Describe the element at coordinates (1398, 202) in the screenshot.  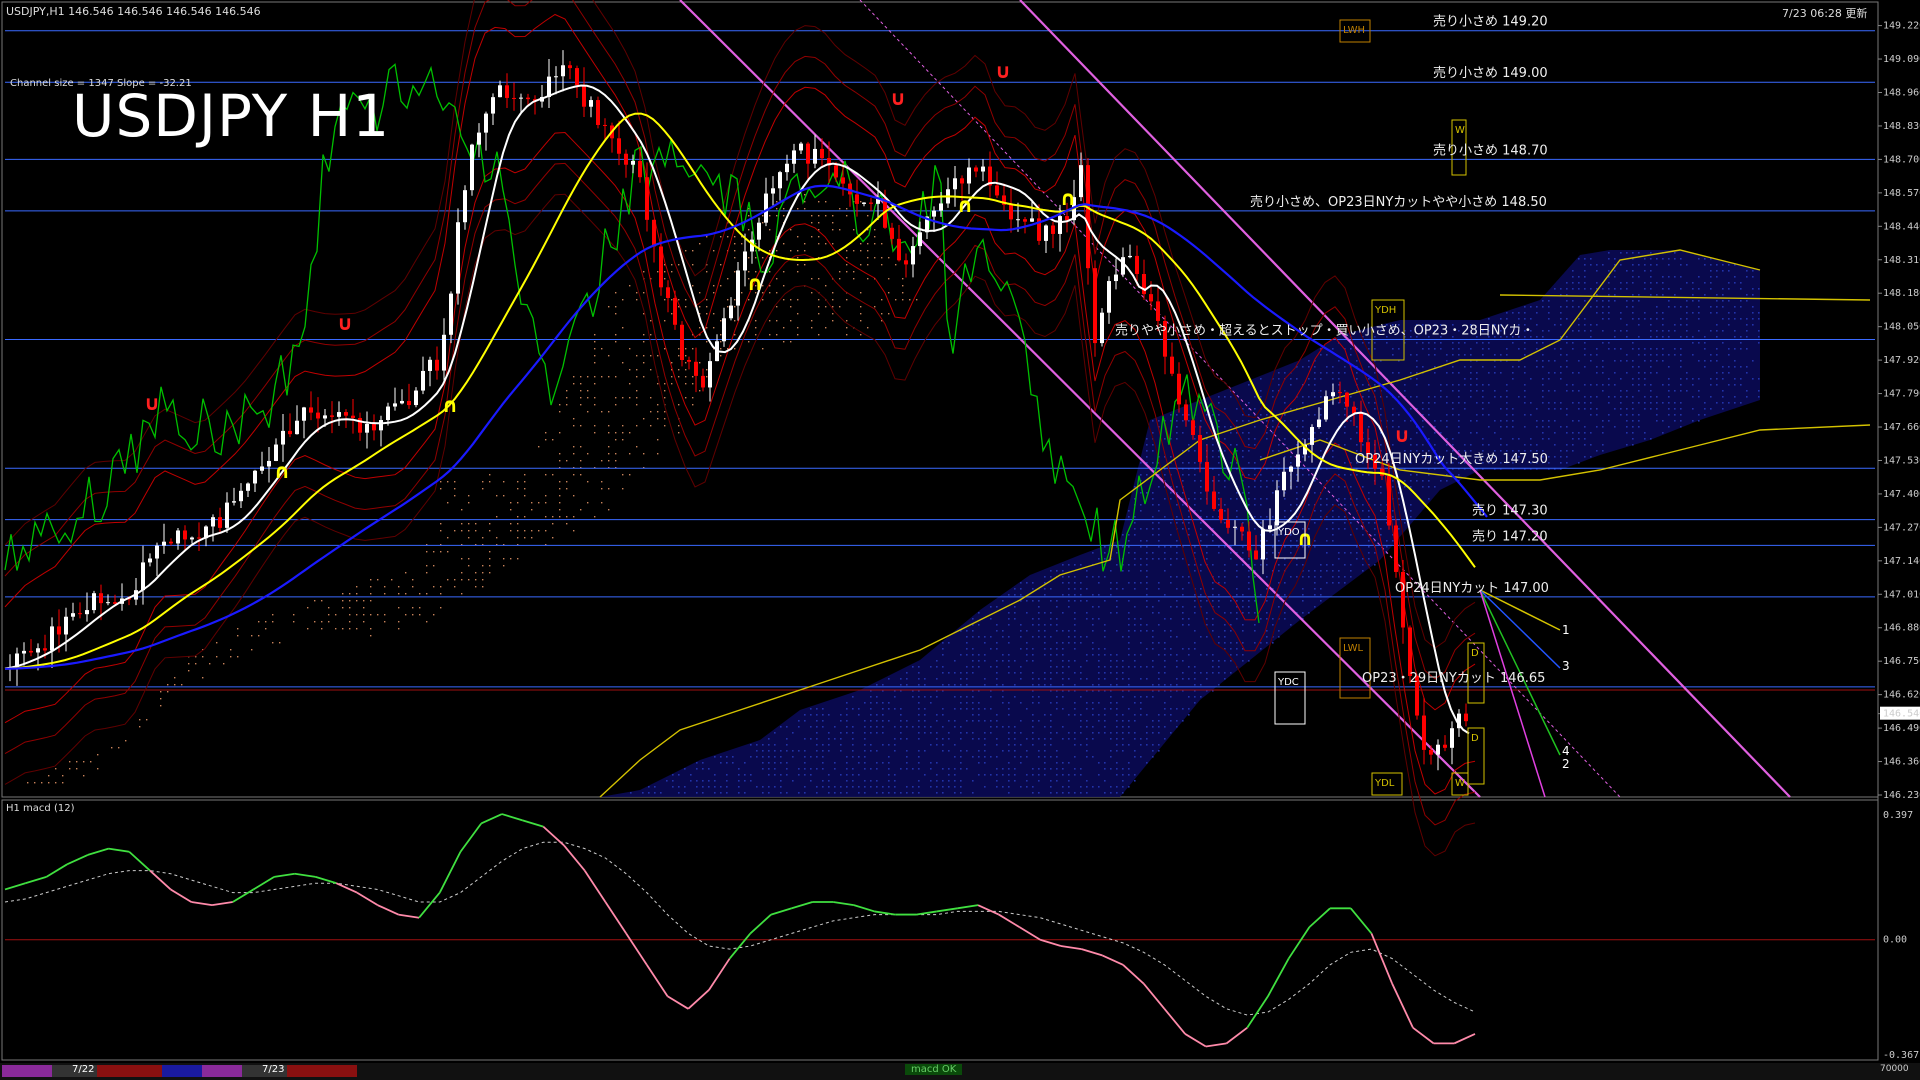
I see `level-label: 売り小さめ、OP23日NYカットやや小さめ 148.50` at that location.